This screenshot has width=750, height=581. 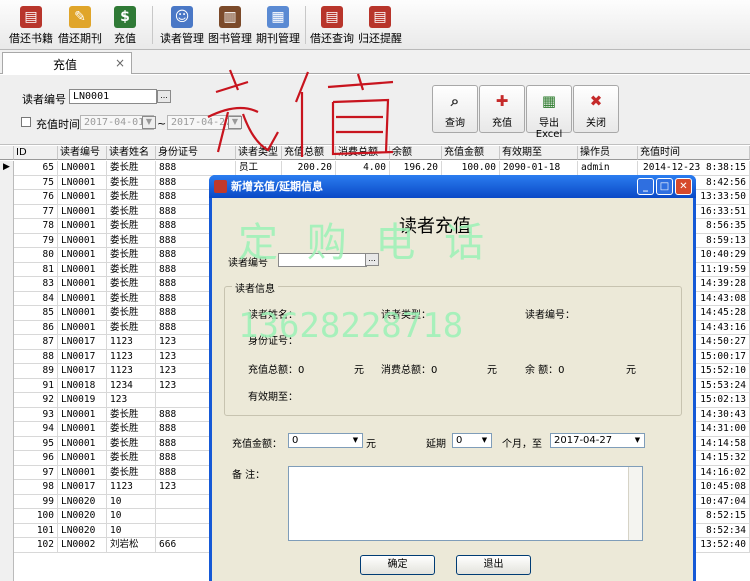 I want to click on table-cell: 83, so click(x=36, y=284).